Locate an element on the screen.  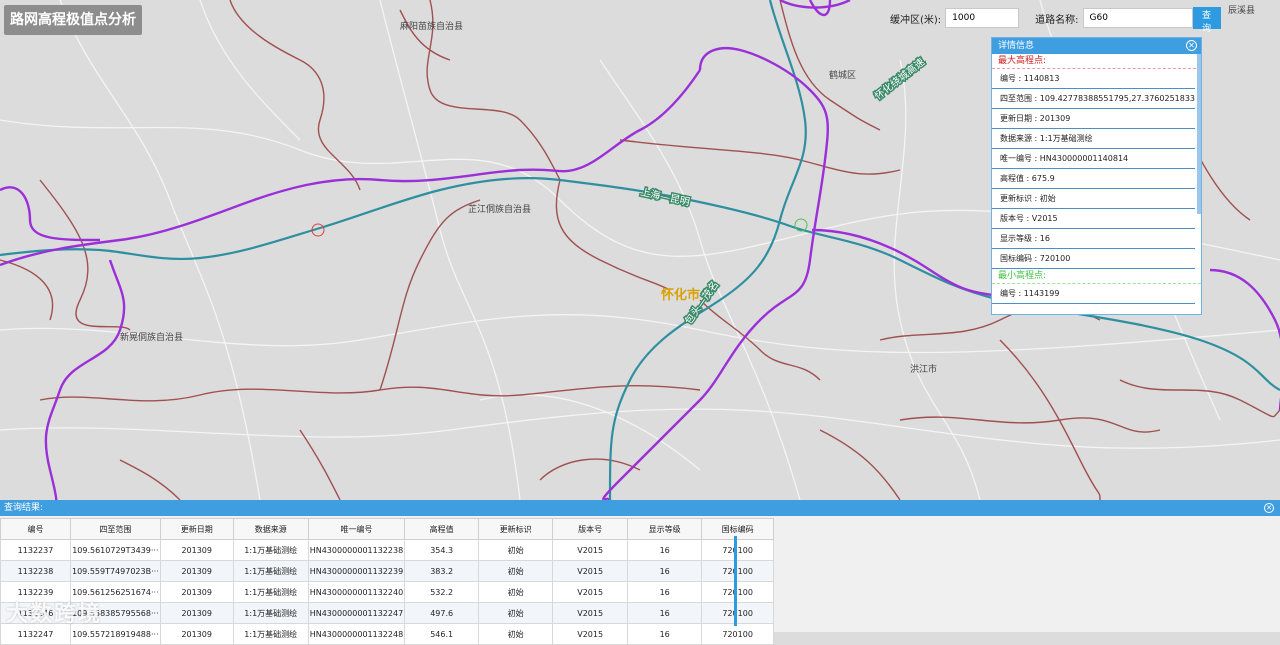
table-cell: HN4300000001132238 is located at coordinates (356, 550).